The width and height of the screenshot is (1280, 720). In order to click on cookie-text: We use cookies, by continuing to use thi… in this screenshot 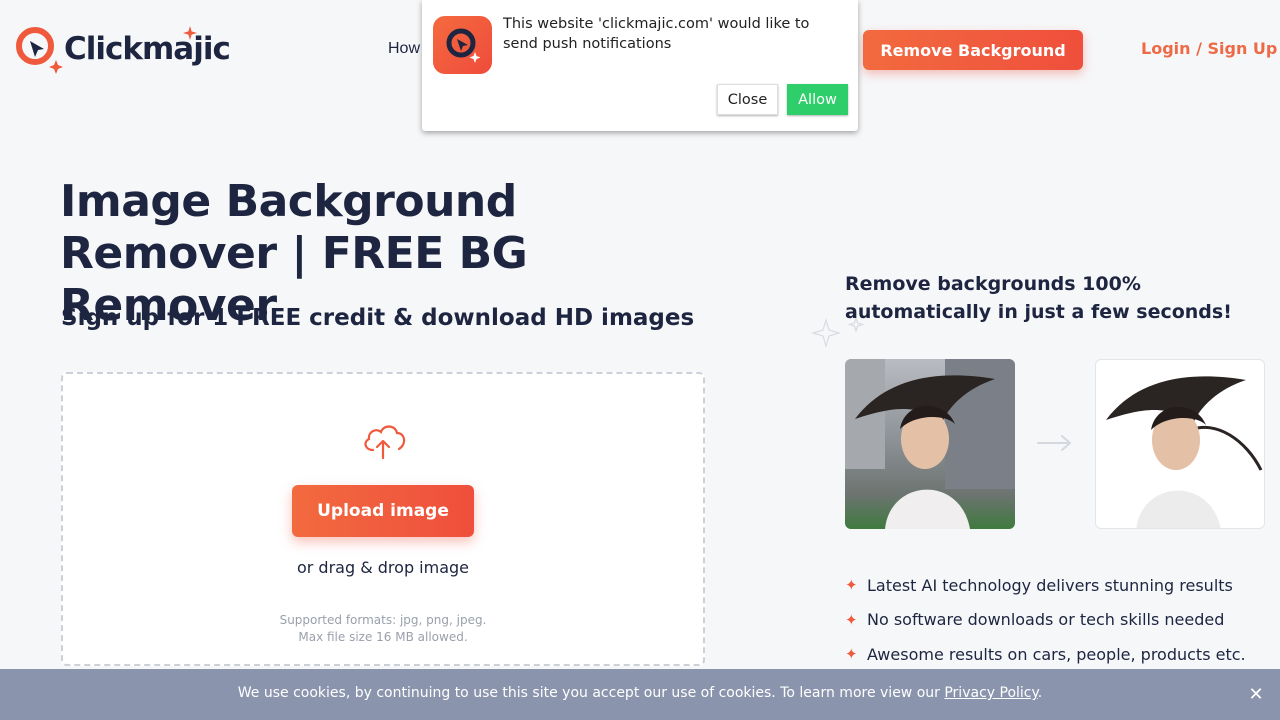, I will do `click(588, 693)`.